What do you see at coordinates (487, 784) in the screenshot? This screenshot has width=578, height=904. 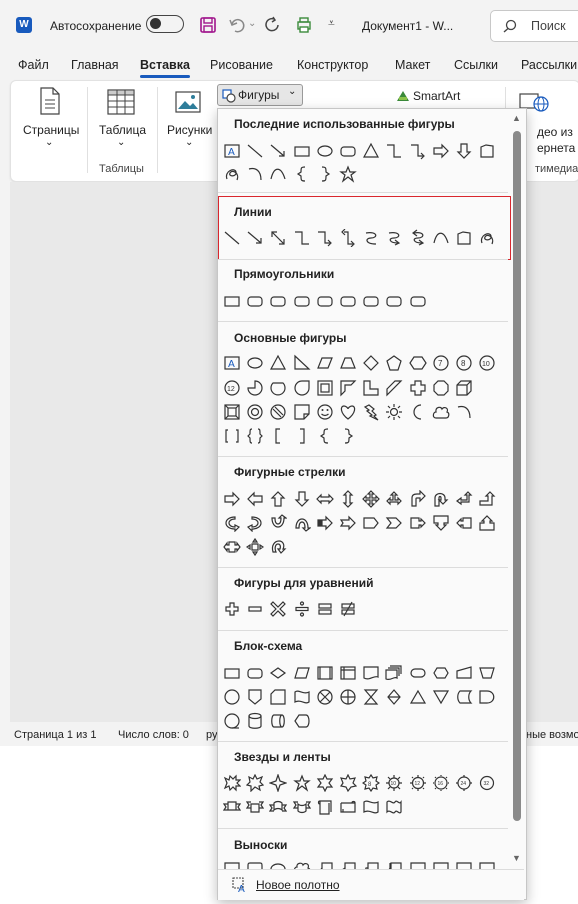 I see `shape-star32-icon: 32` at bounding box center [487, 784].